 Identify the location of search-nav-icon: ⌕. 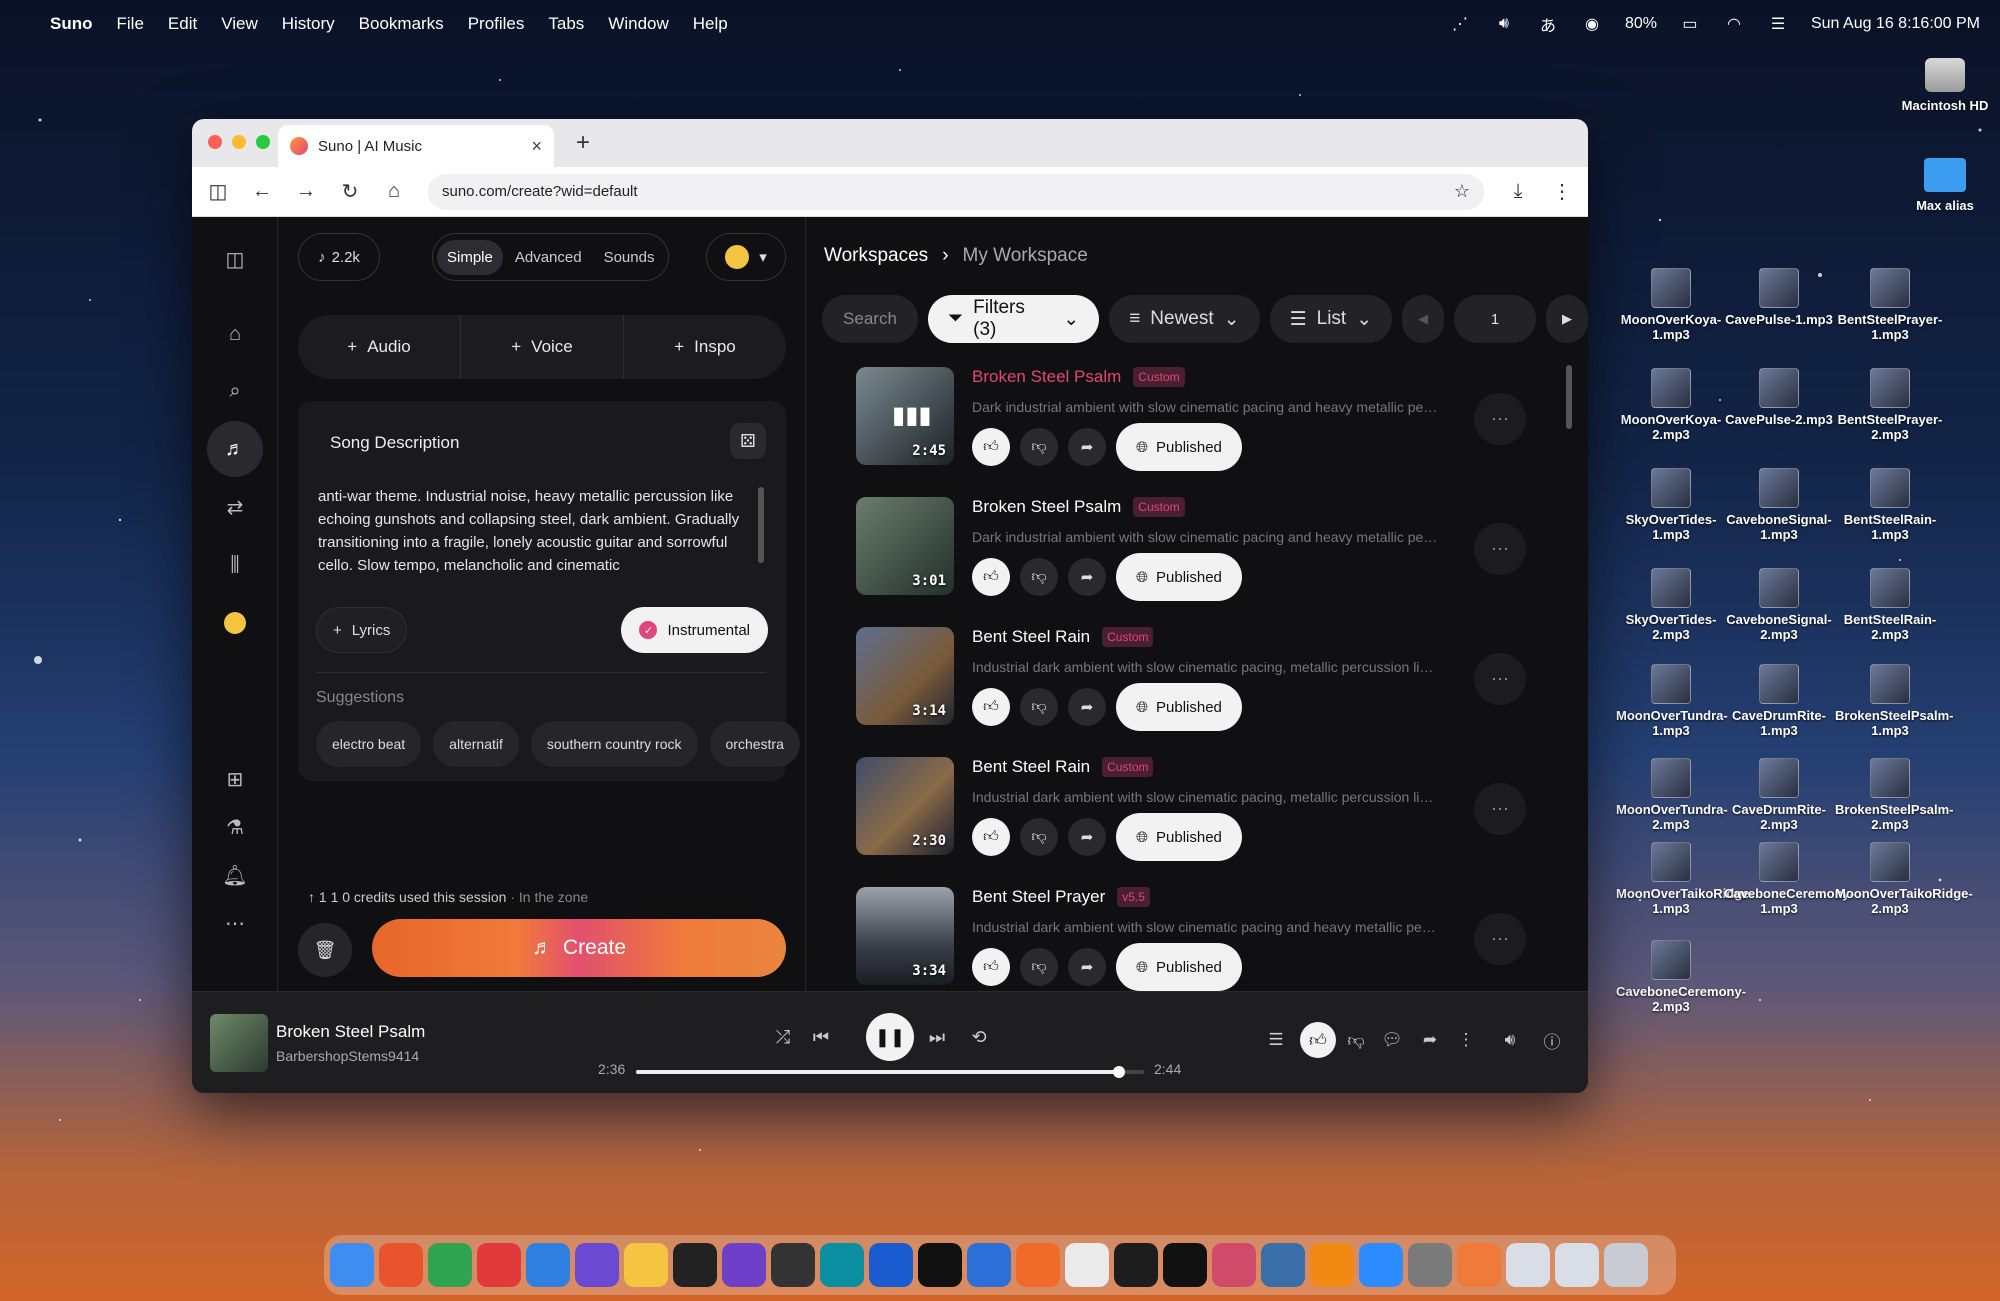
(235, 391).